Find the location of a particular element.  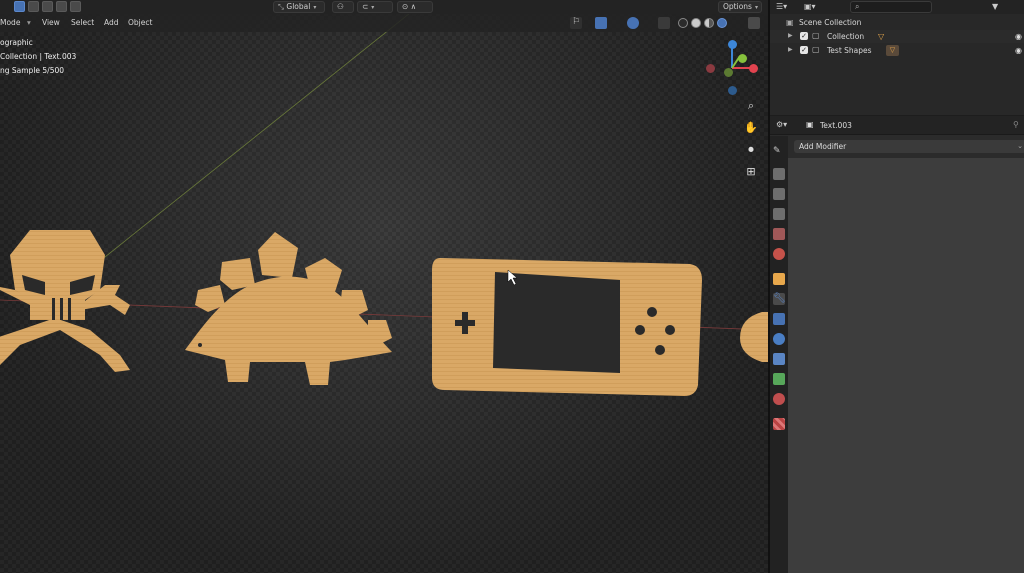

data-tab is located at coordinates (779, 379).